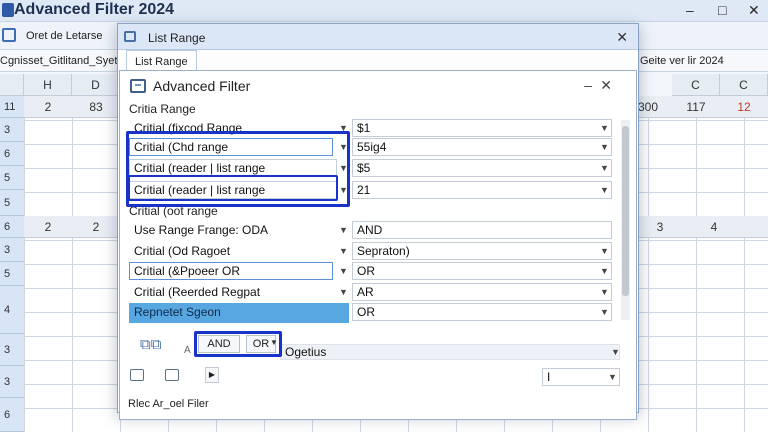 The width and height of the screenshot is (768, 432). Describe the element at coordinates (219, 344) in the screenshot. I see `logic-and-button: AND` at that location.